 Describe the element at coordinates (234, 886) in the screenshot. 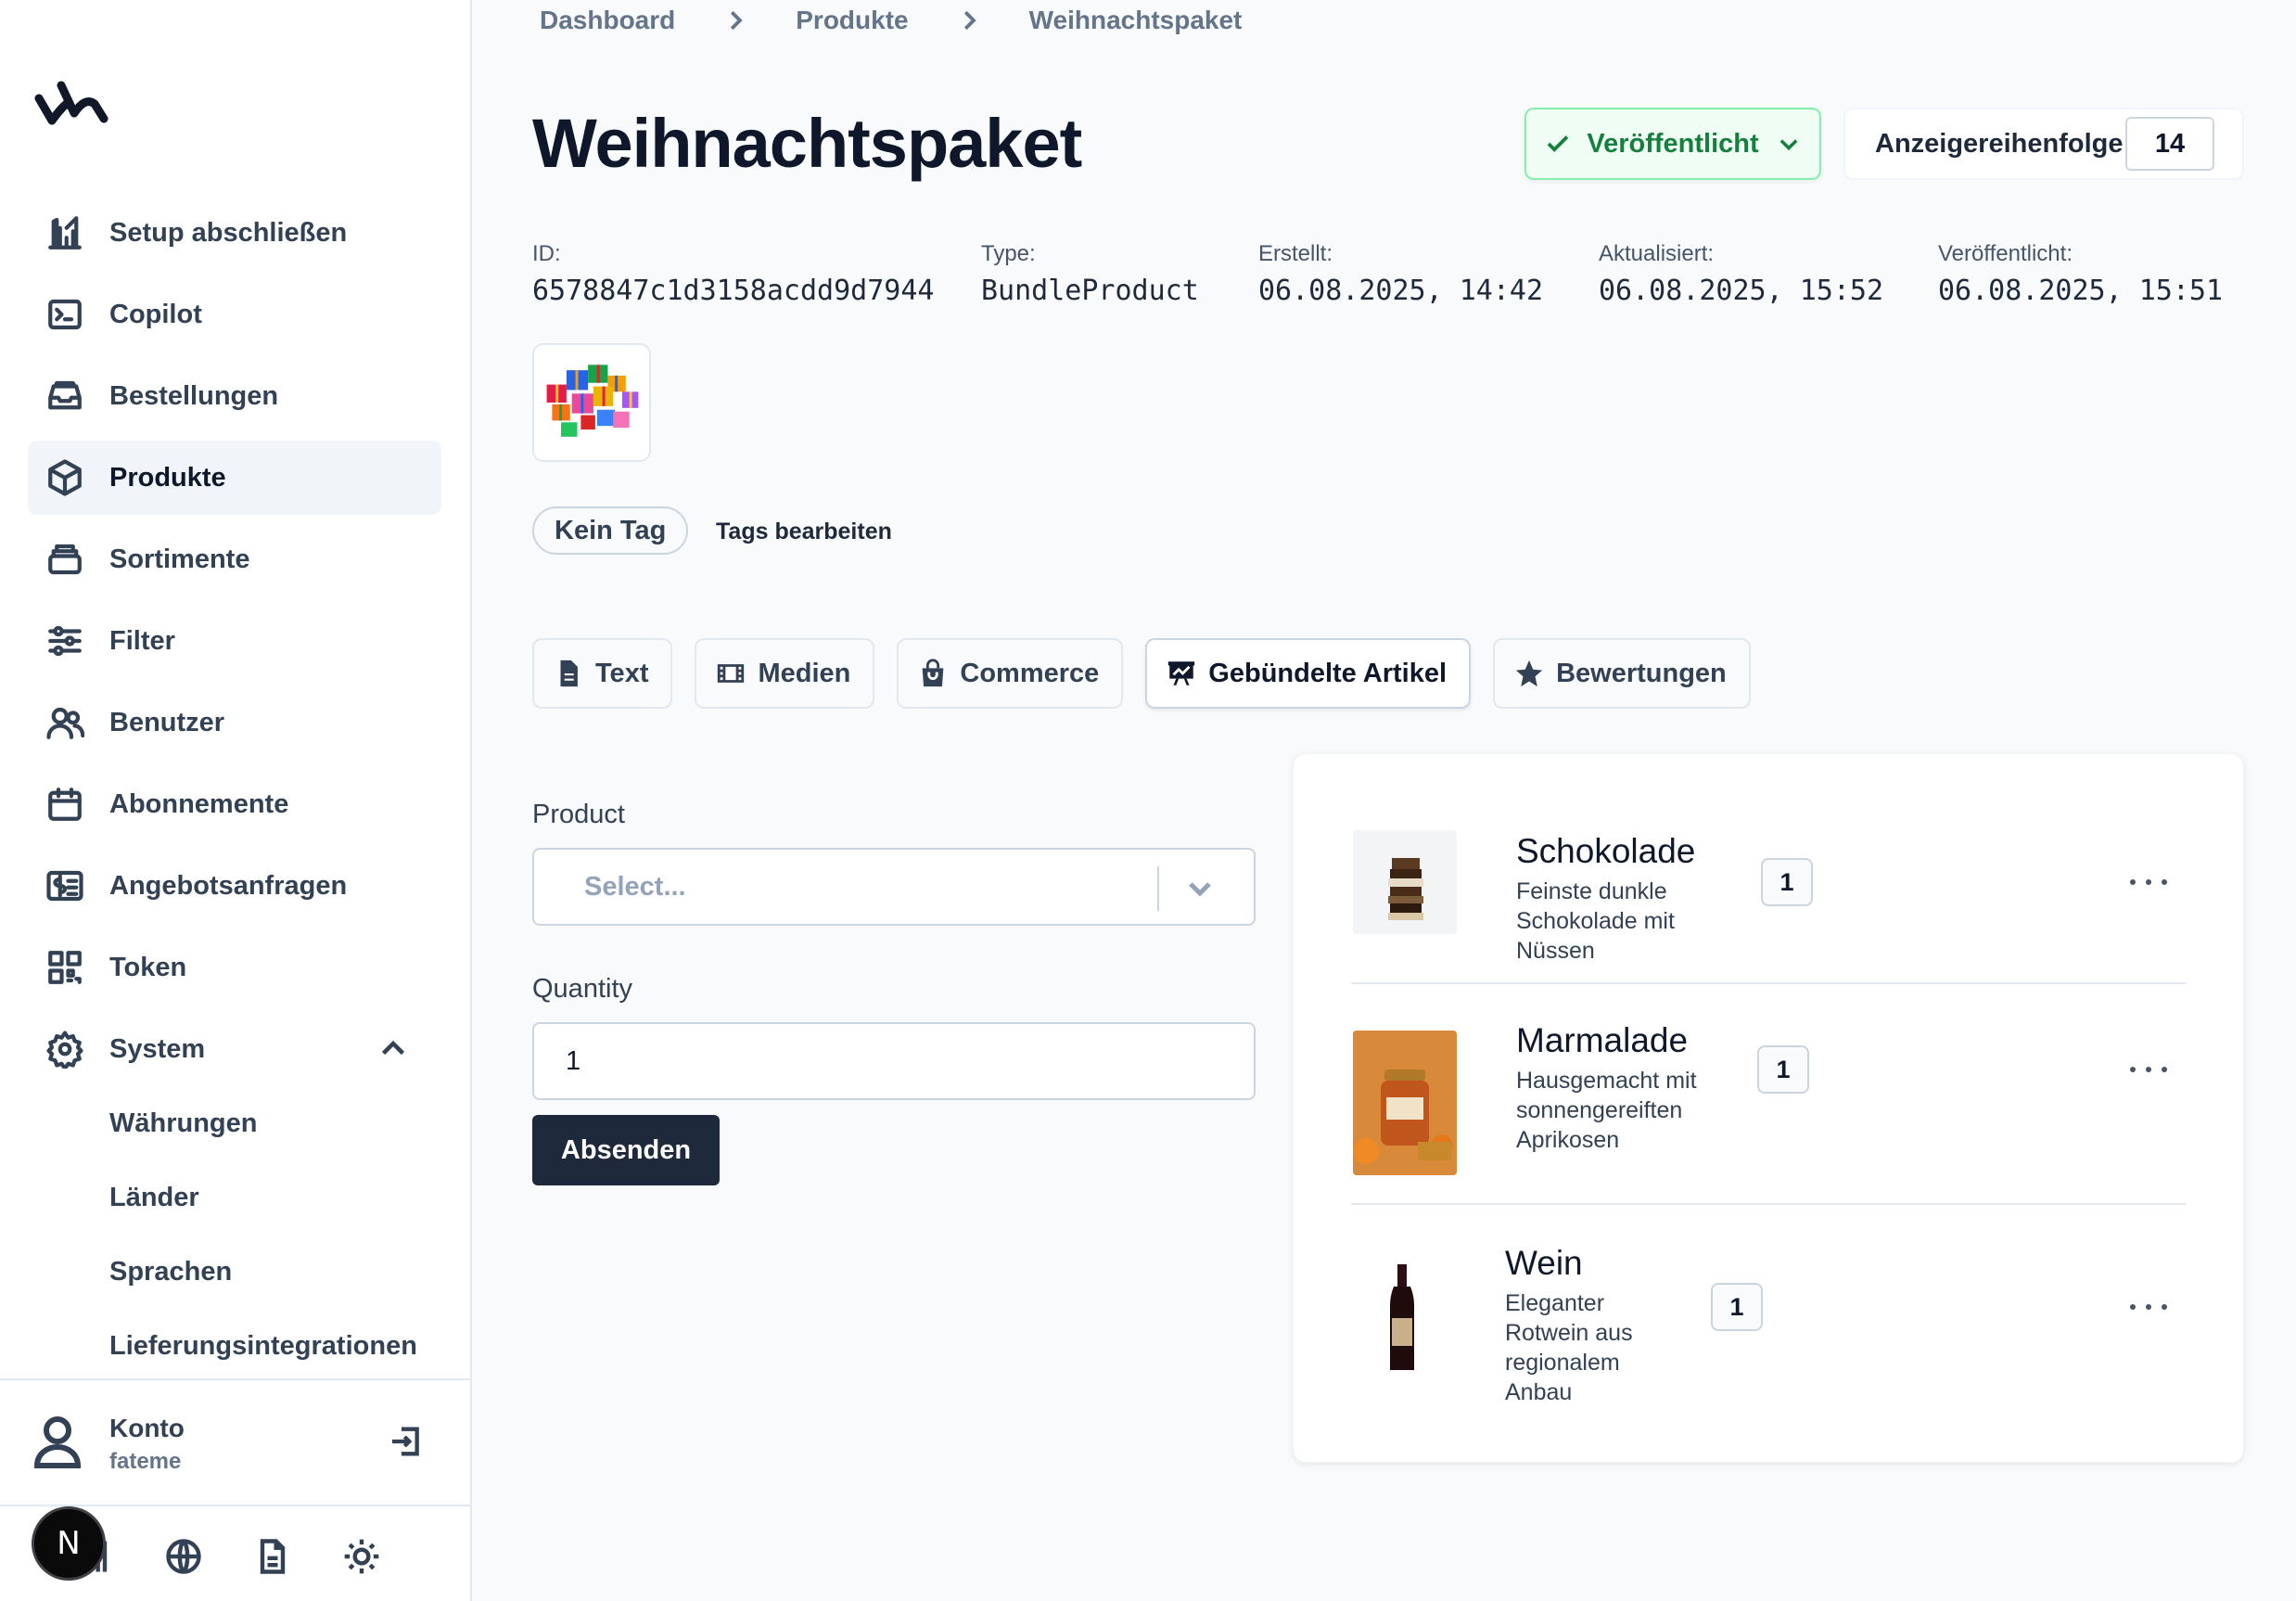

I see `sidebar-item-angebotsanfragen: Angebotsanfragen` at that location.